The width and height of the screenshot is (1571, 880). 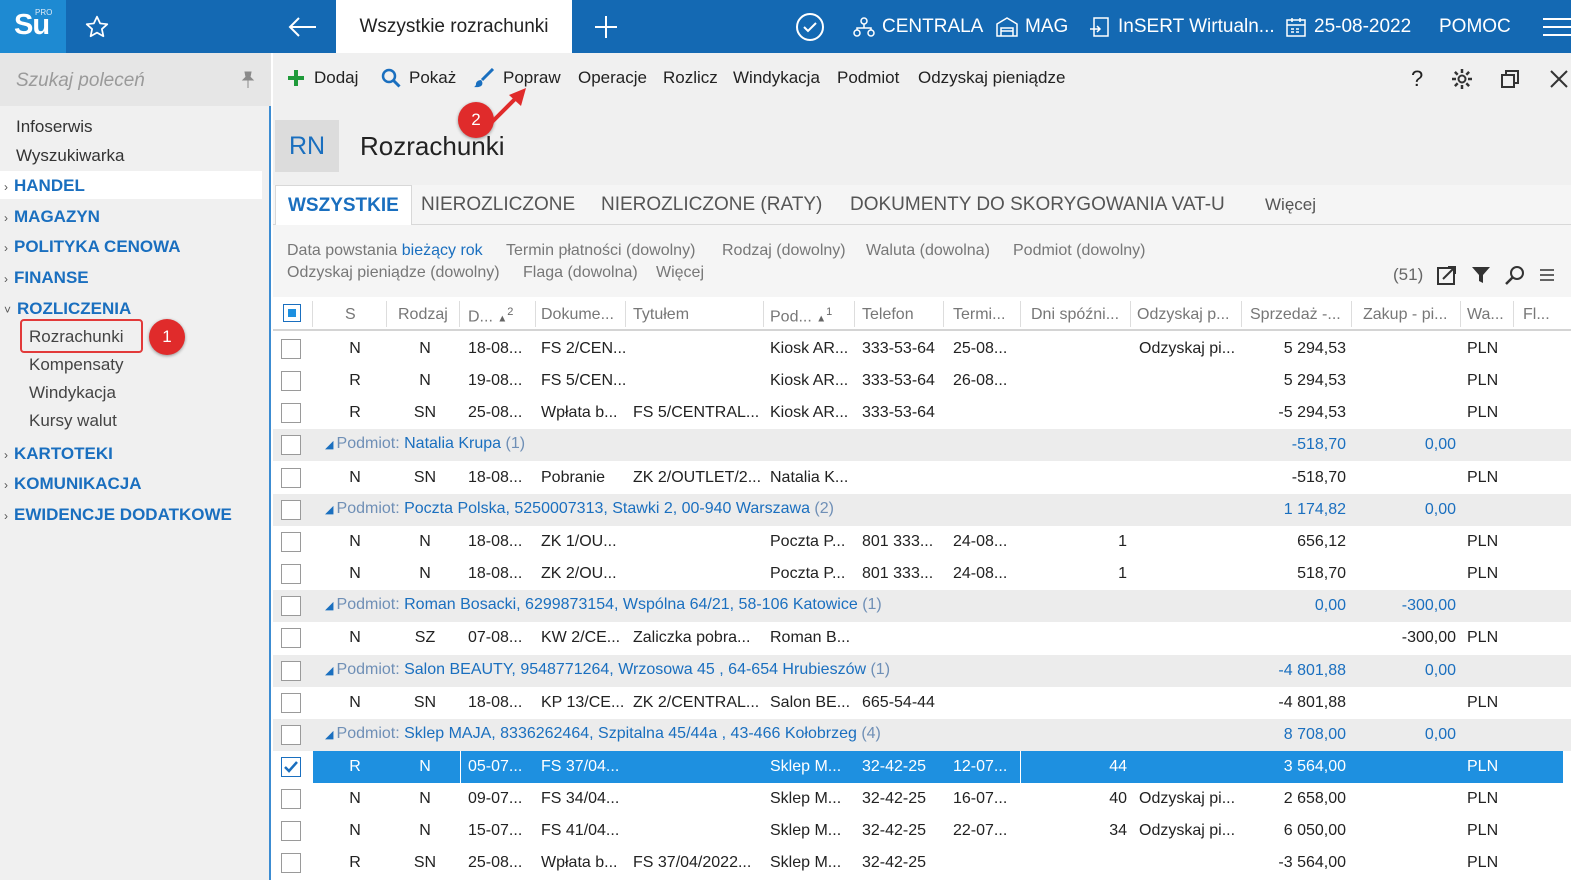 What do you see at coordinates (661, 315) in the screenshot?
I see `col-tytulem: Tytułem` at bounding box center [661, 315].